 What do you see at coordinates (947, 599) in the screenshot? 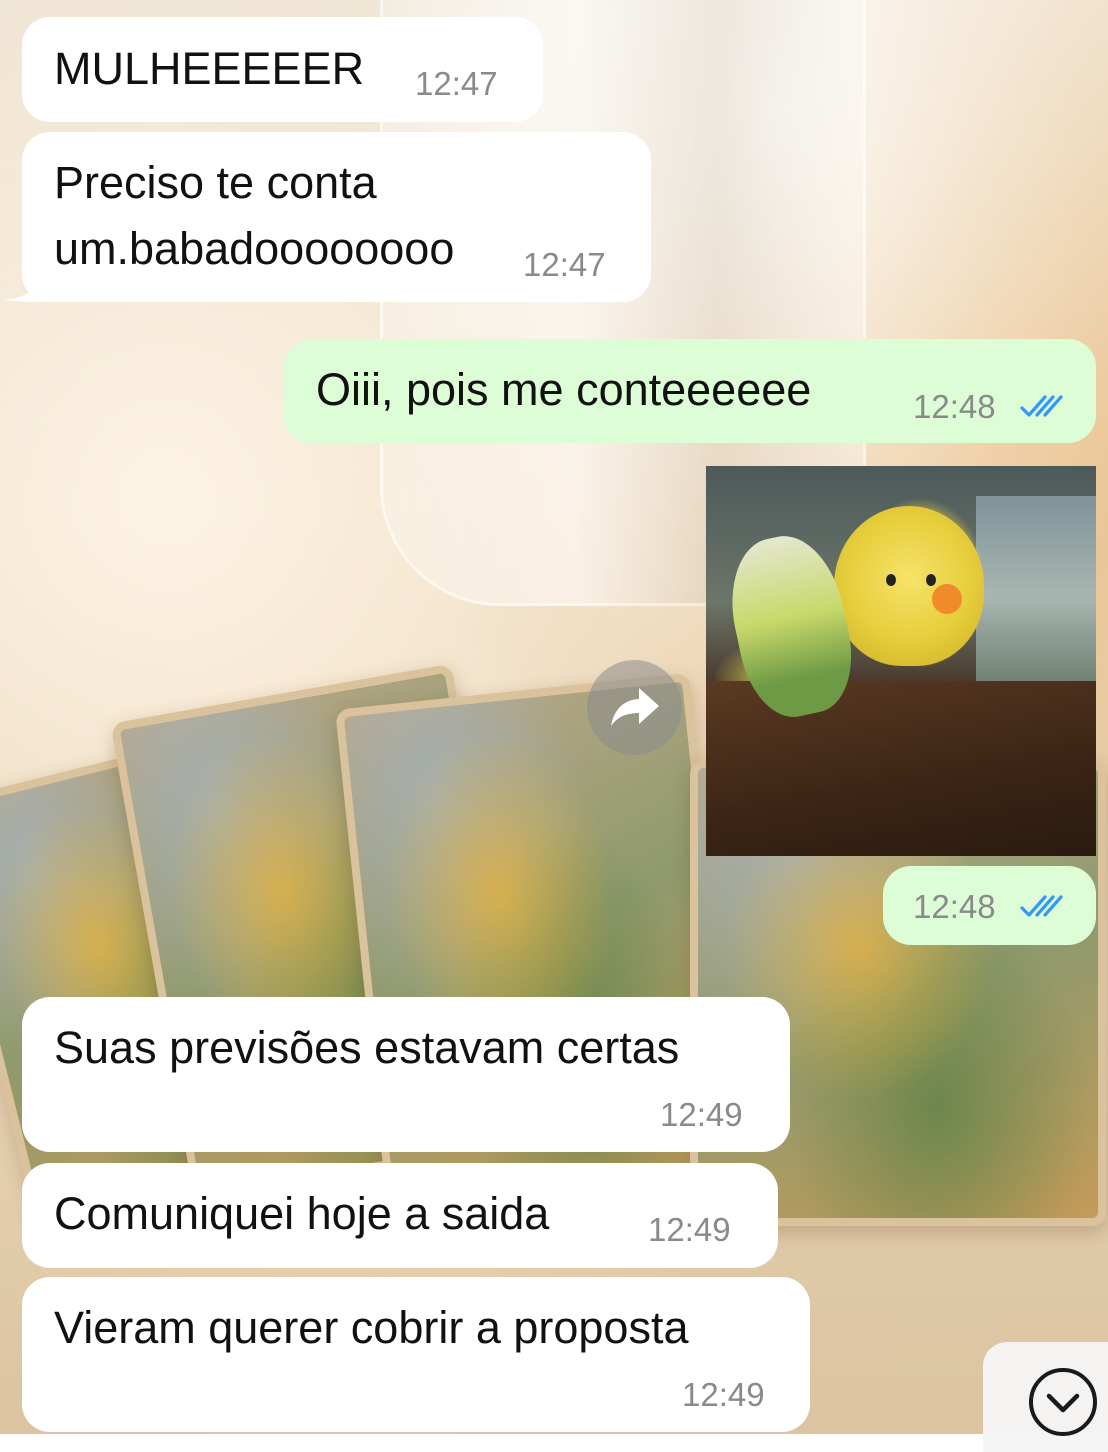
I see `plush-cheek` at bounding box center [947, 599].